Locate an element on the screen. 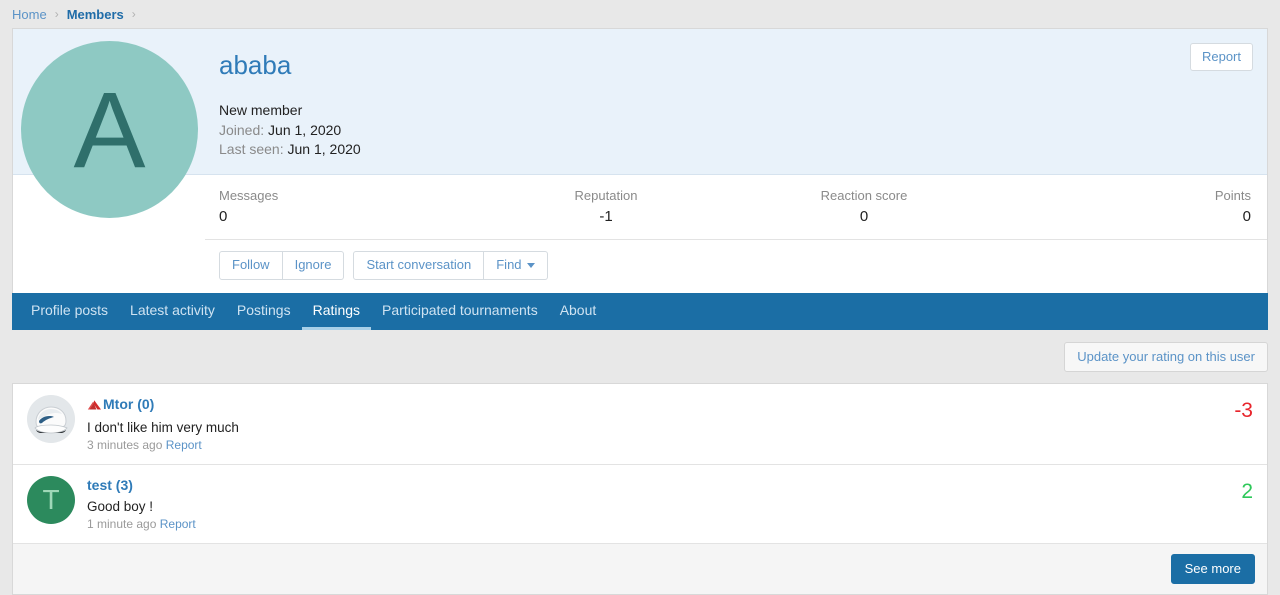 This screenshot has width=1280, height=595. rating-comment: Good boy ! is located at coordinates (120, 506).